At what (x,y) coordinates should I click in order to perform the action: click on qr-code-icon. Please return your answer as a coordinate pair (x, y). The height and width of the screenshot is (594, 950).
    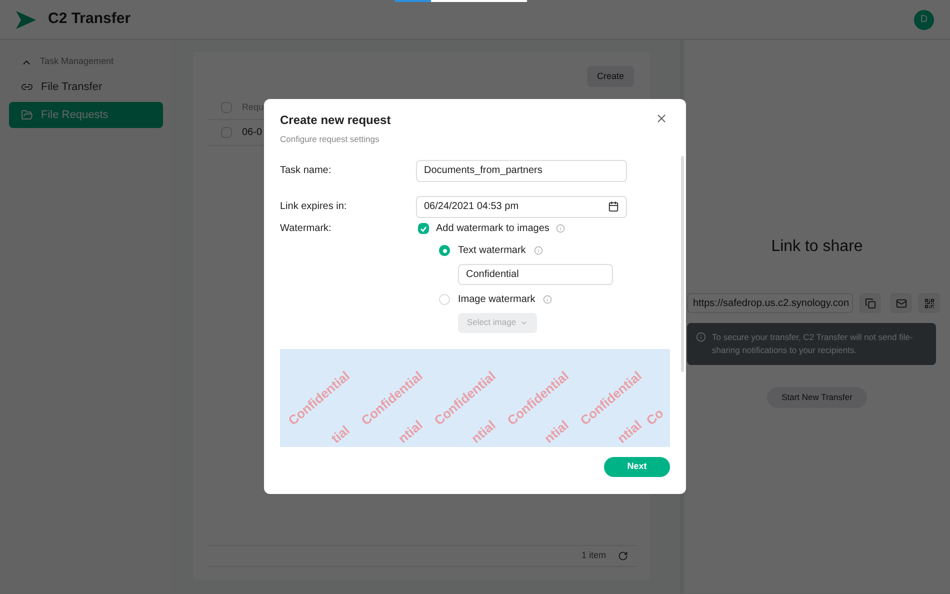
    Looking at the image, I should click on (929, 303).